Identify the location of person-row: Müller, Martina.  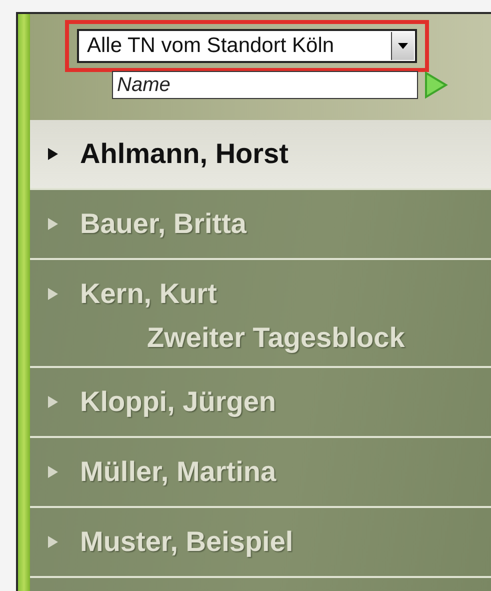
(260, 473).